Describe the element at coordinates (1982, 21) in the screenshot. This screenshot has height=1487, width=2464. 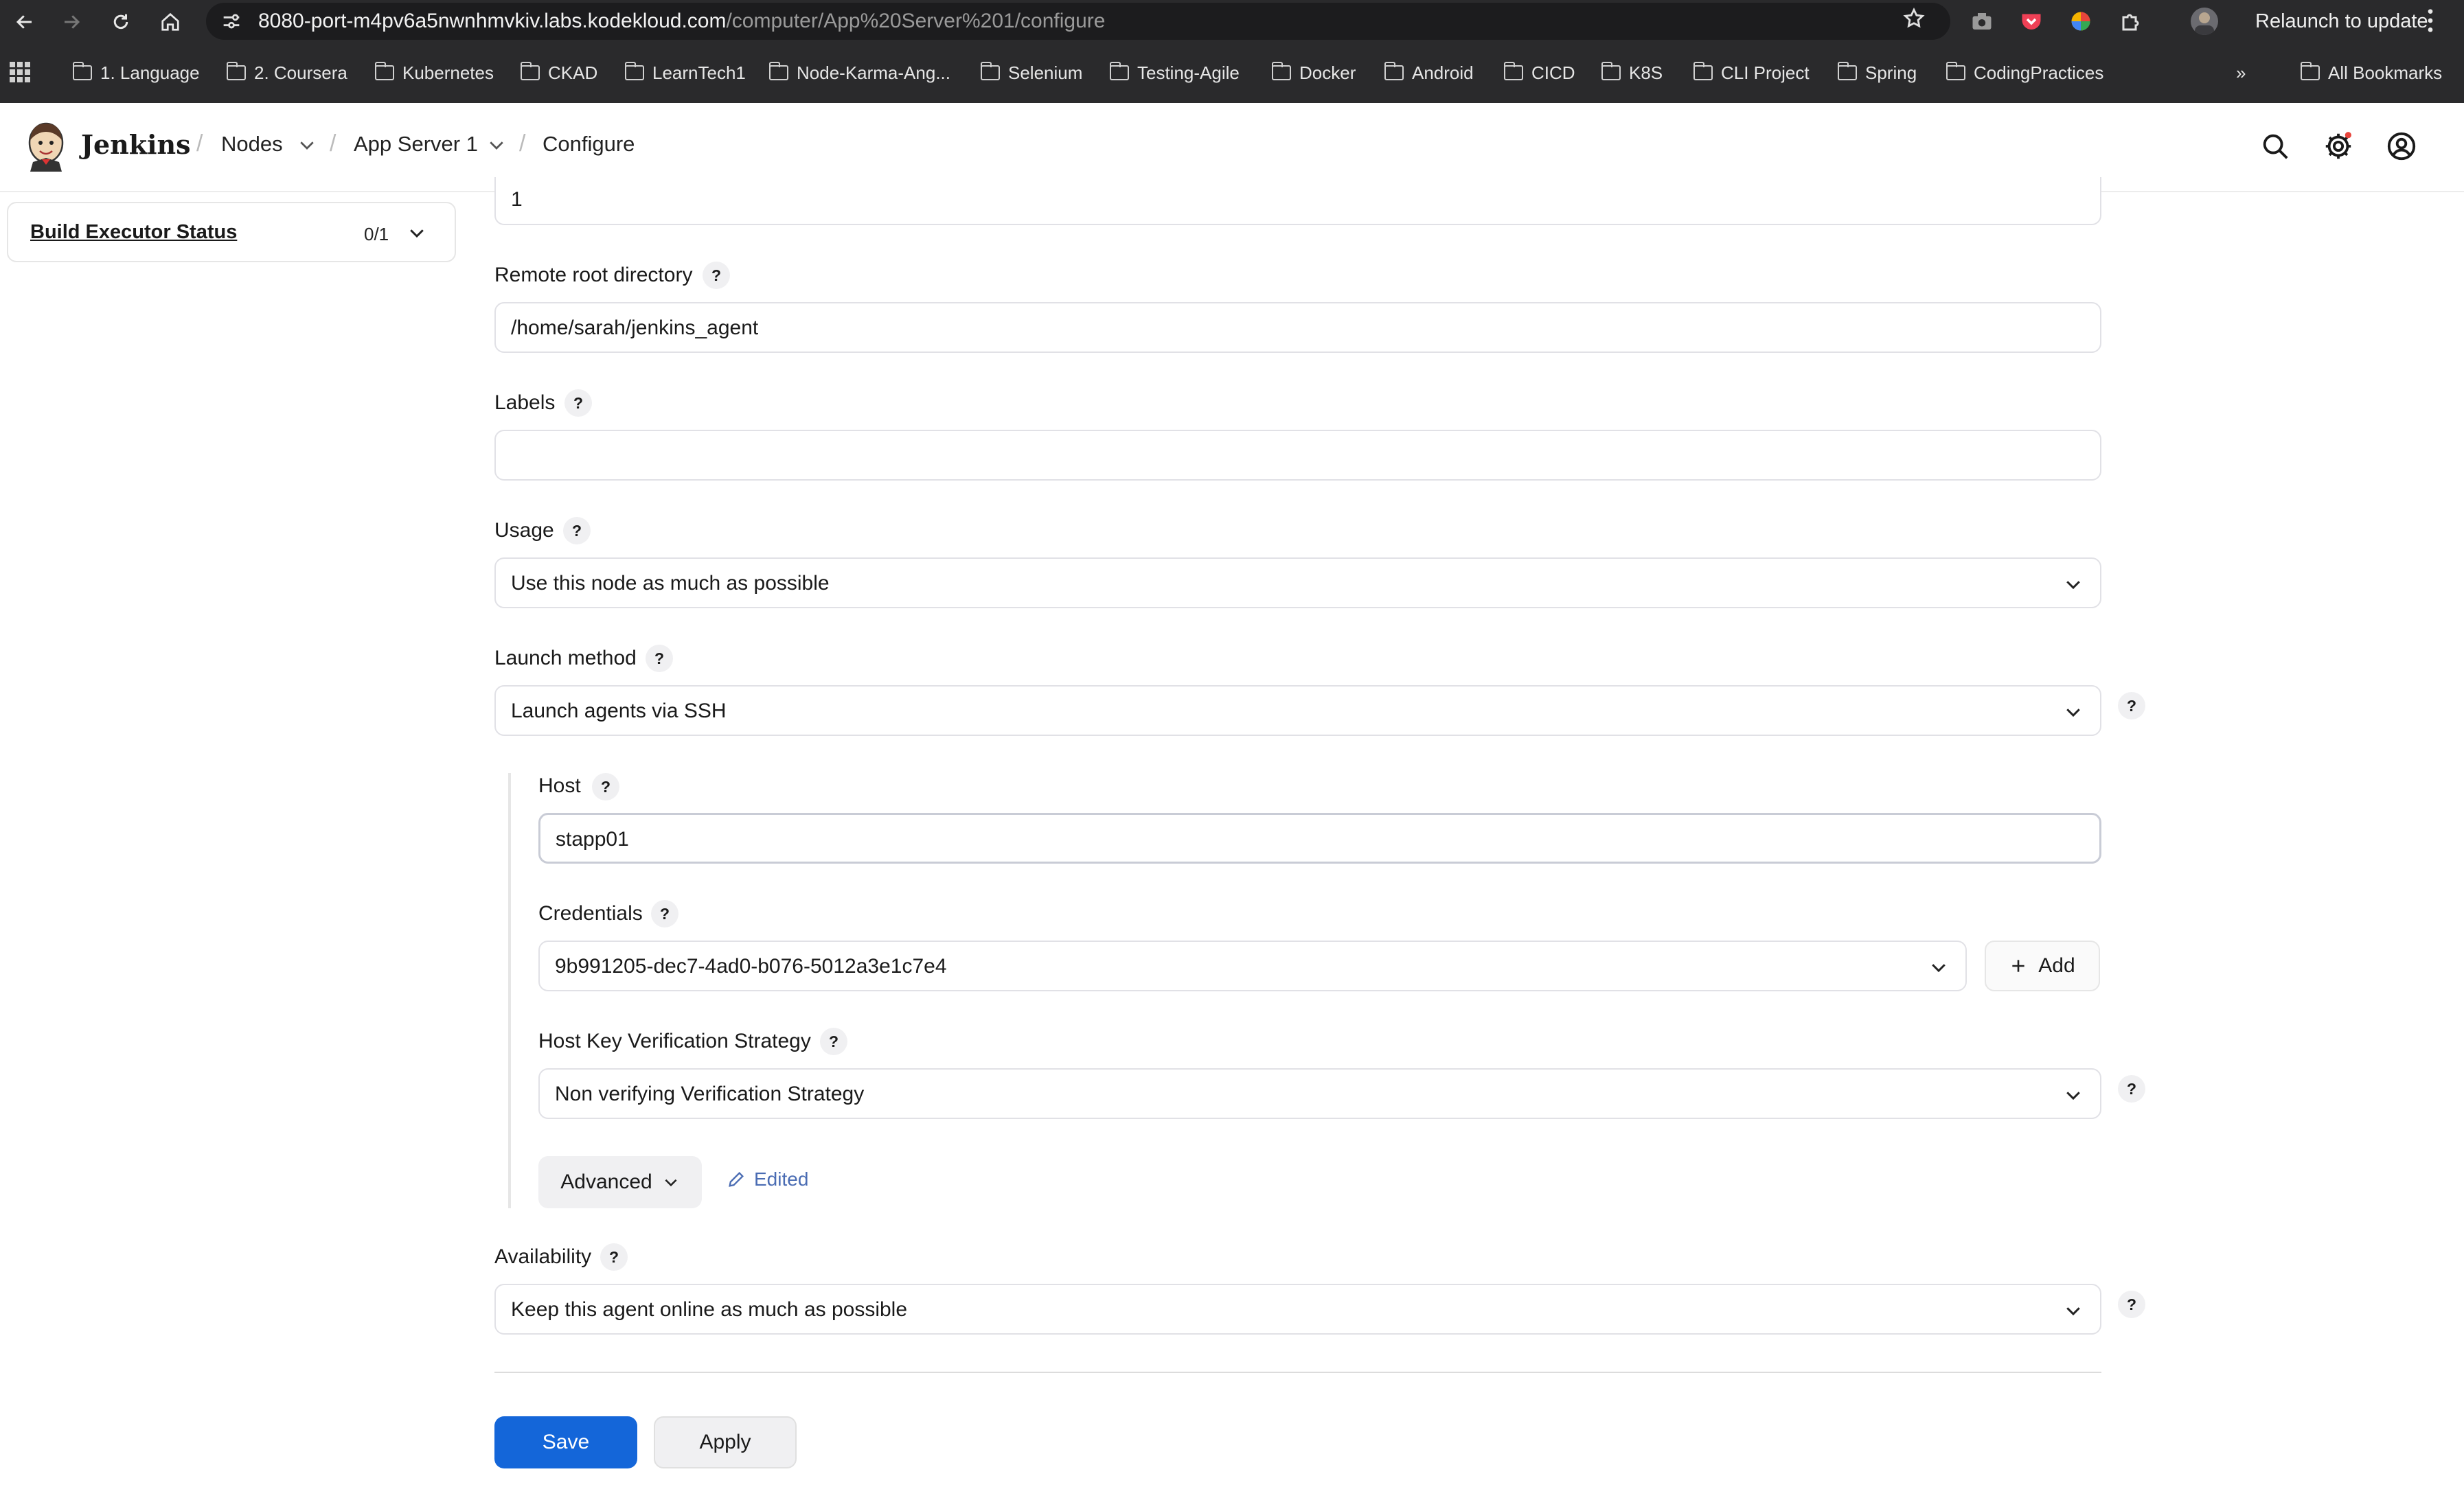
I see `camera-extension-icon` at that location.